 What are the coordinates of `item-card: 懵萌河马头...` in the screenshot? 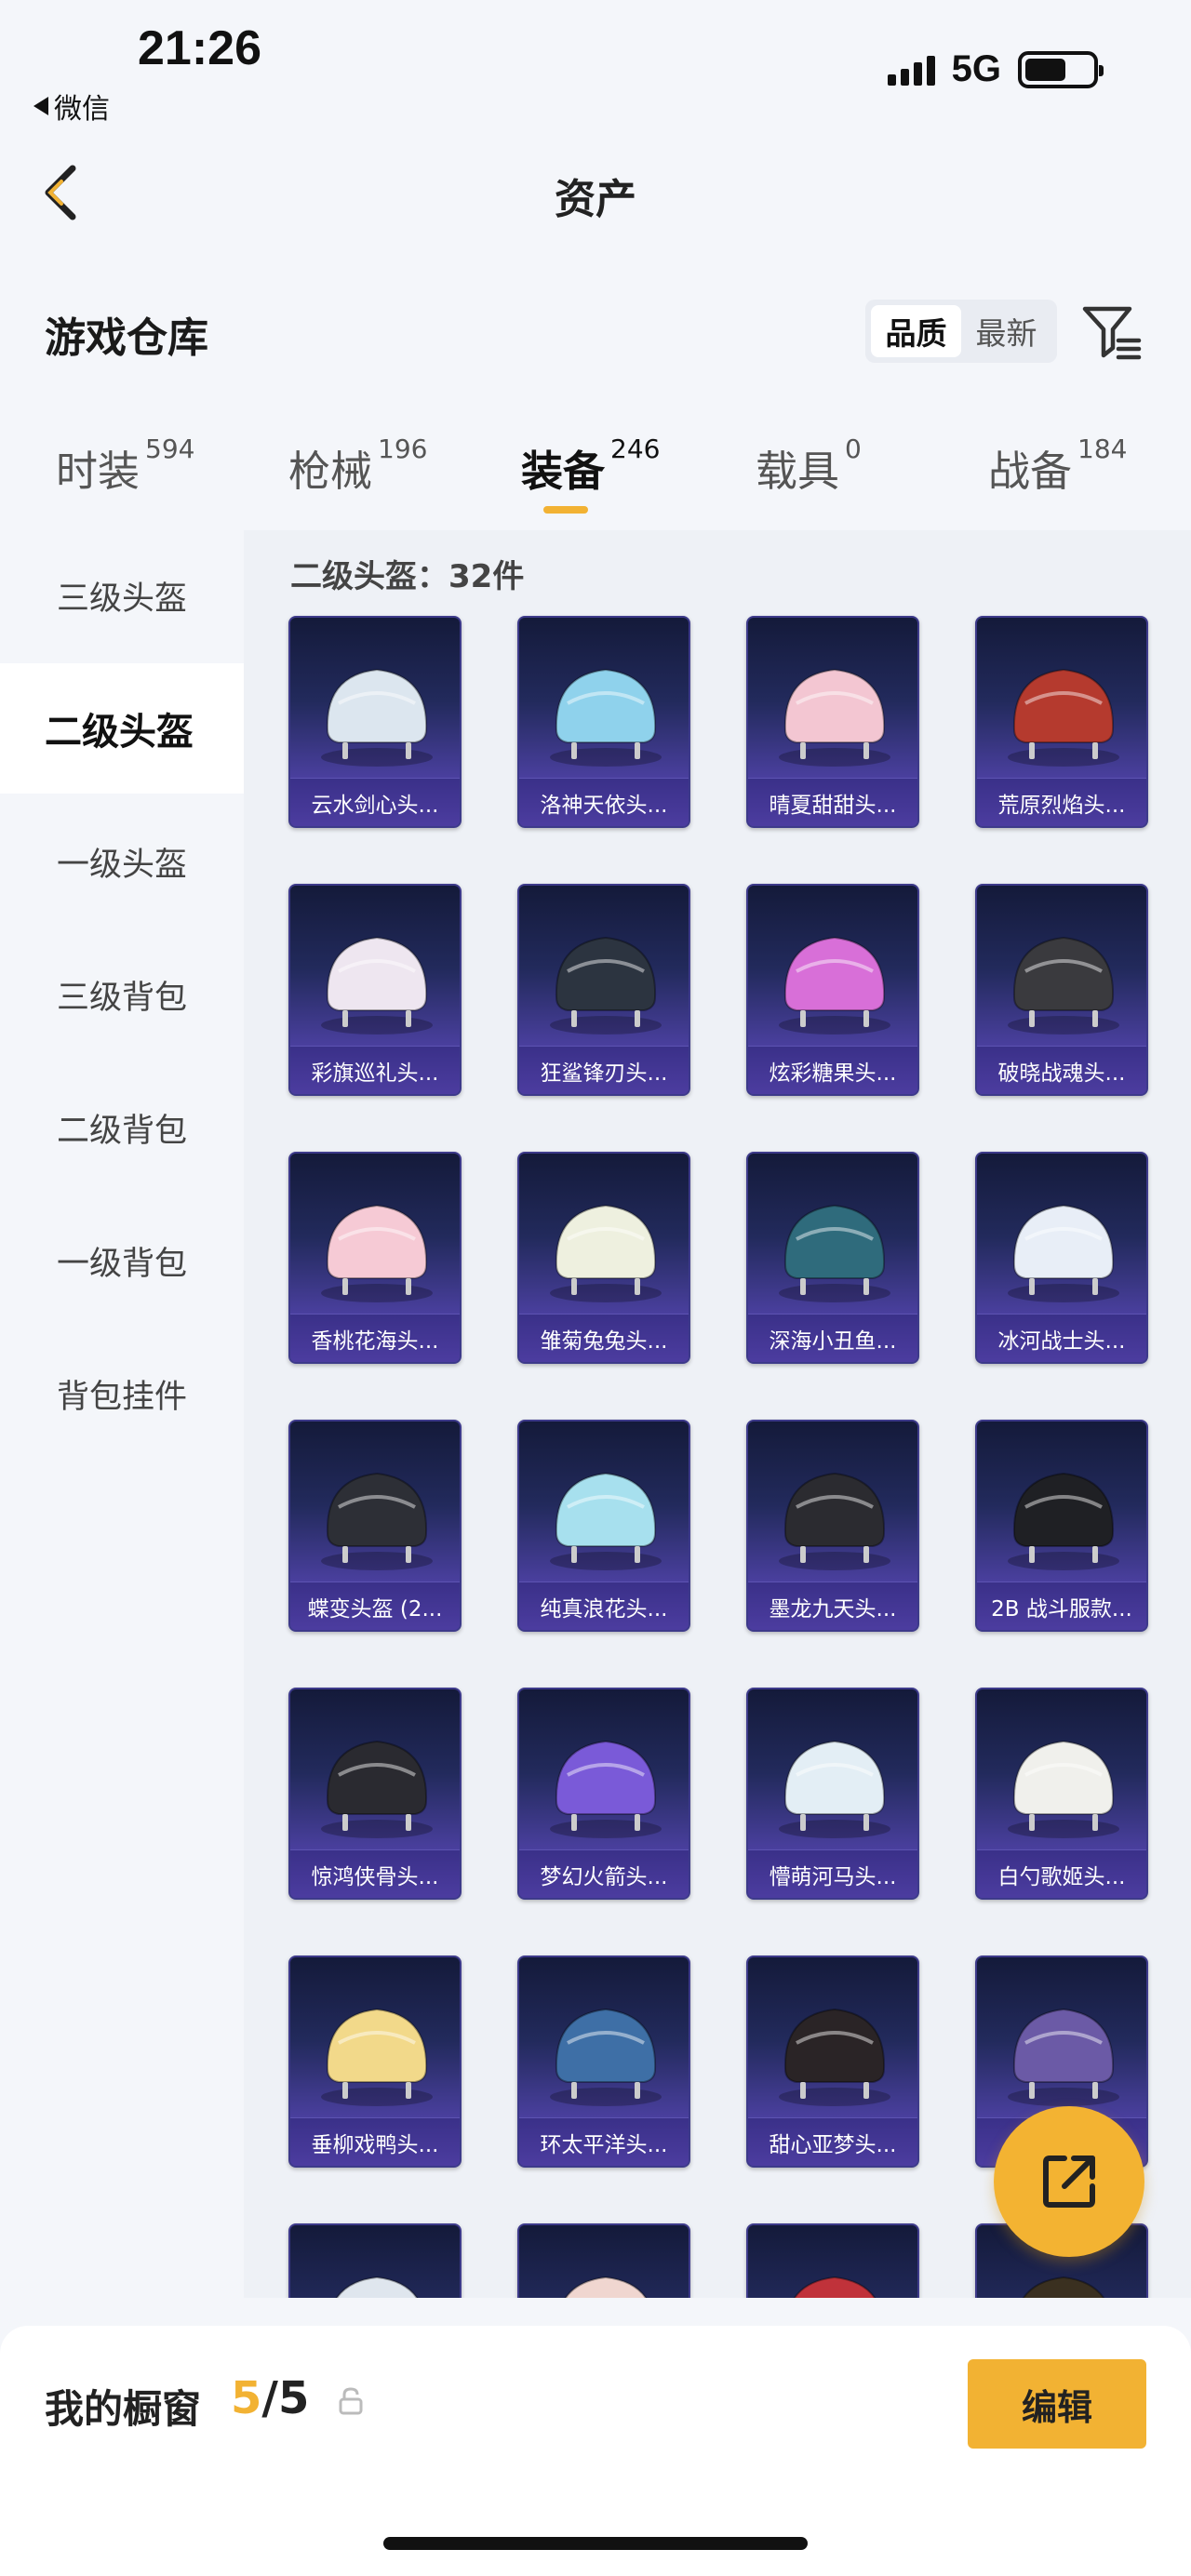 It's located at (832, 1794).